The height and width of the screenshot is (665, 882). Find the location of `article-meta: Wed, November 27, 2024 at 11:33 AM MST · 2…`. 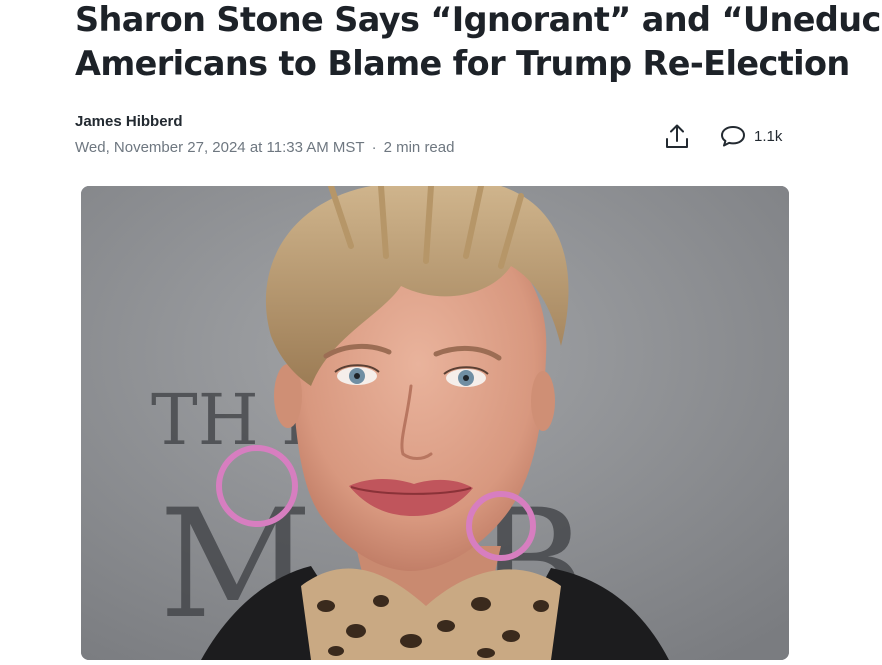

article-meta: Wed, November 27, 2024 at 11:33 AM MST · 2… is located at coordinates (264, 148).